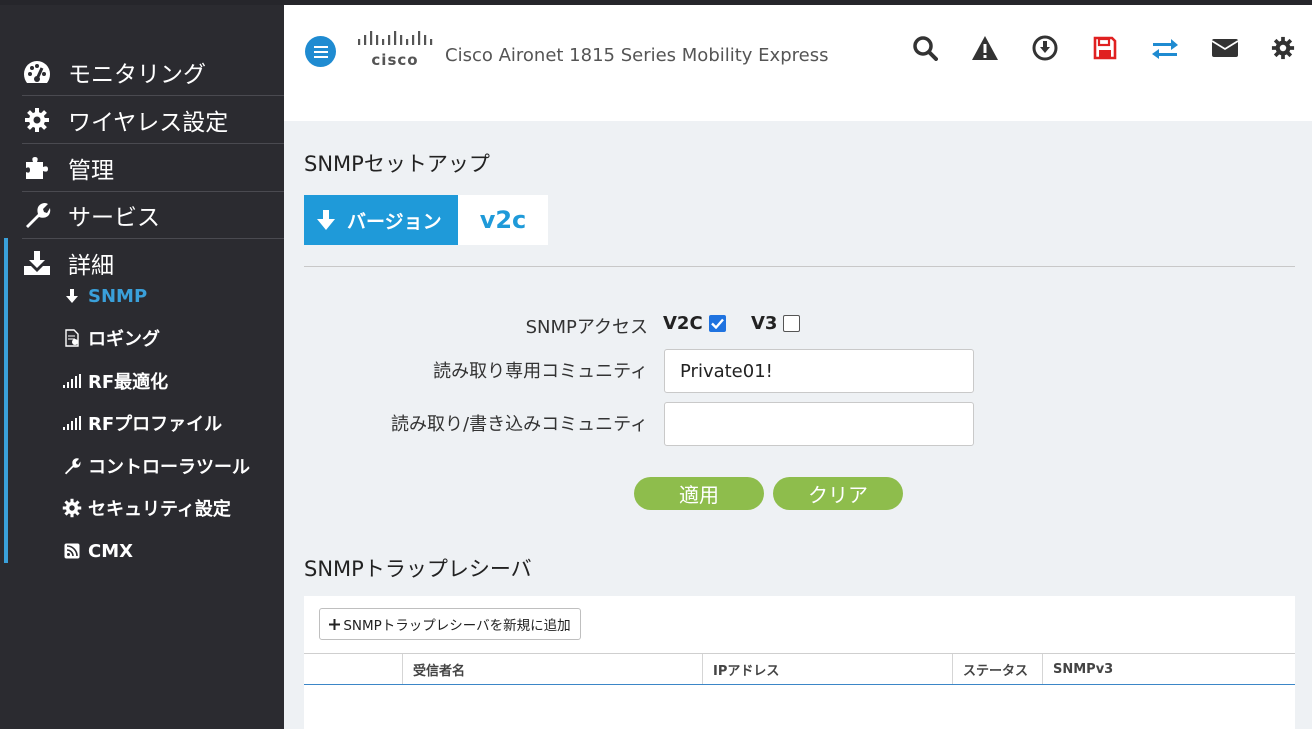  I want to click on hamburger-icon, so click(320, 51).